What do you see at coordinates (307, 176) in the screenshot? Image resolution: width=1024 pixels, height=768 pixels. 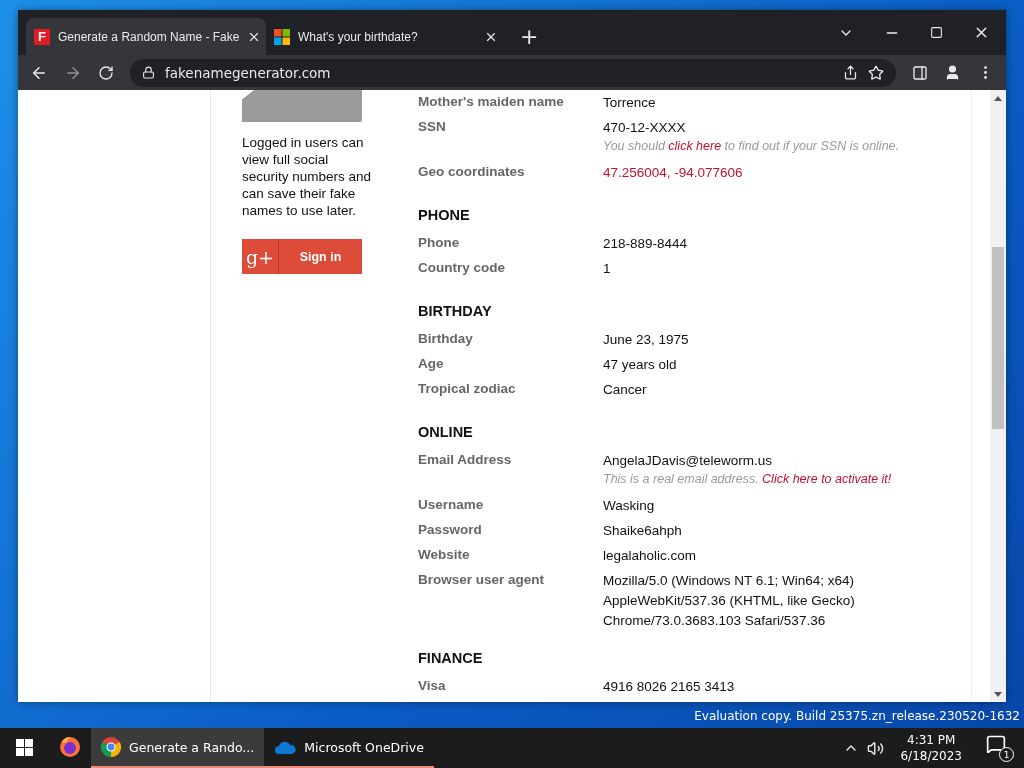 I see `login-notice: Logged in users can view full social security numbers and can save their fake names to use later.` at bounding box center [307, 176].